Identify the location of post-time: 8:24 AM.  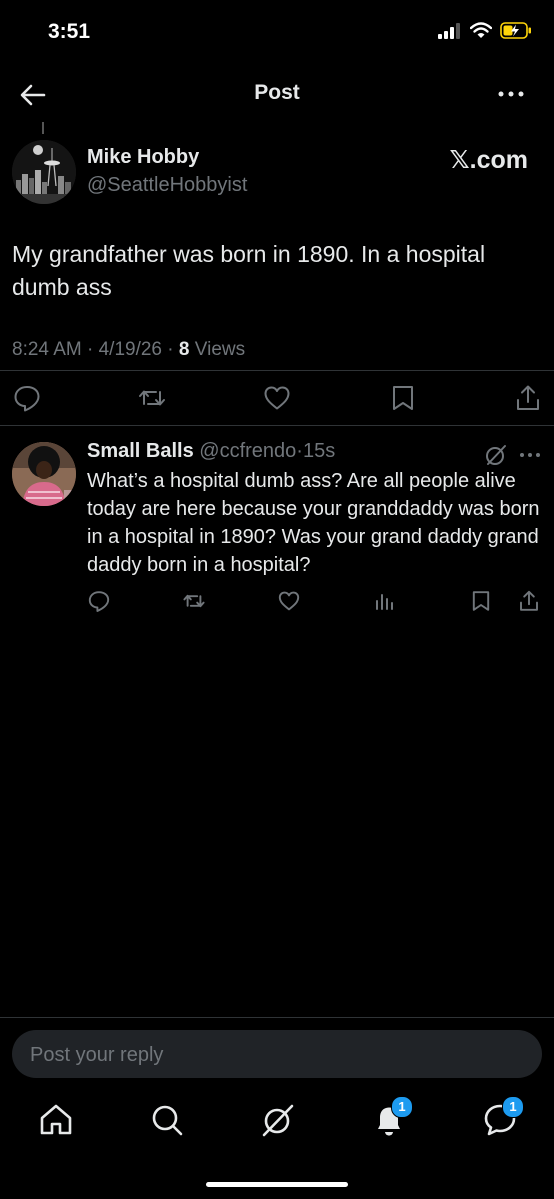
(47, 349).